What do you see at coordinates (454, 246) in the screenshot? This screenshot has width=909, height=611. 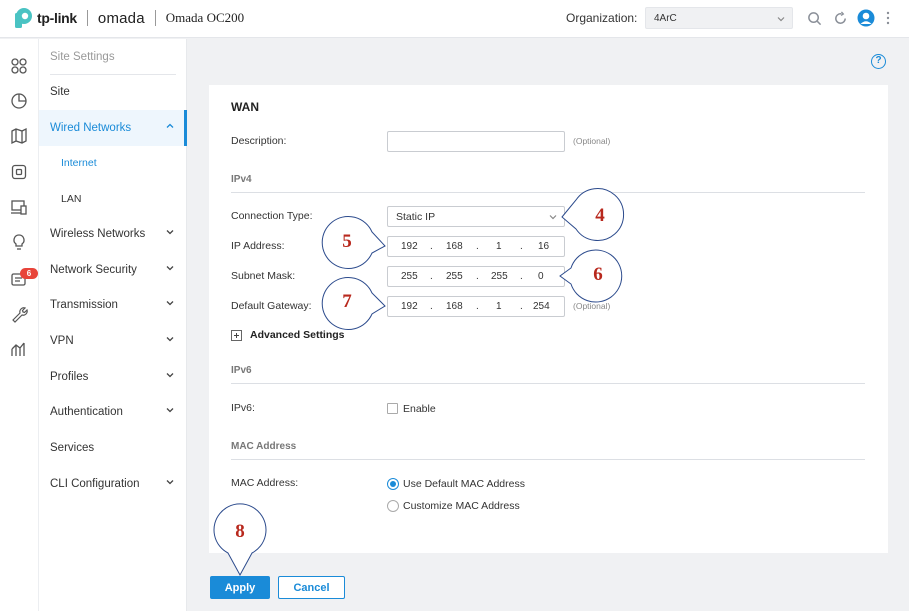 I see `ip-octet-2: 168` at bounding box center [454, 246].